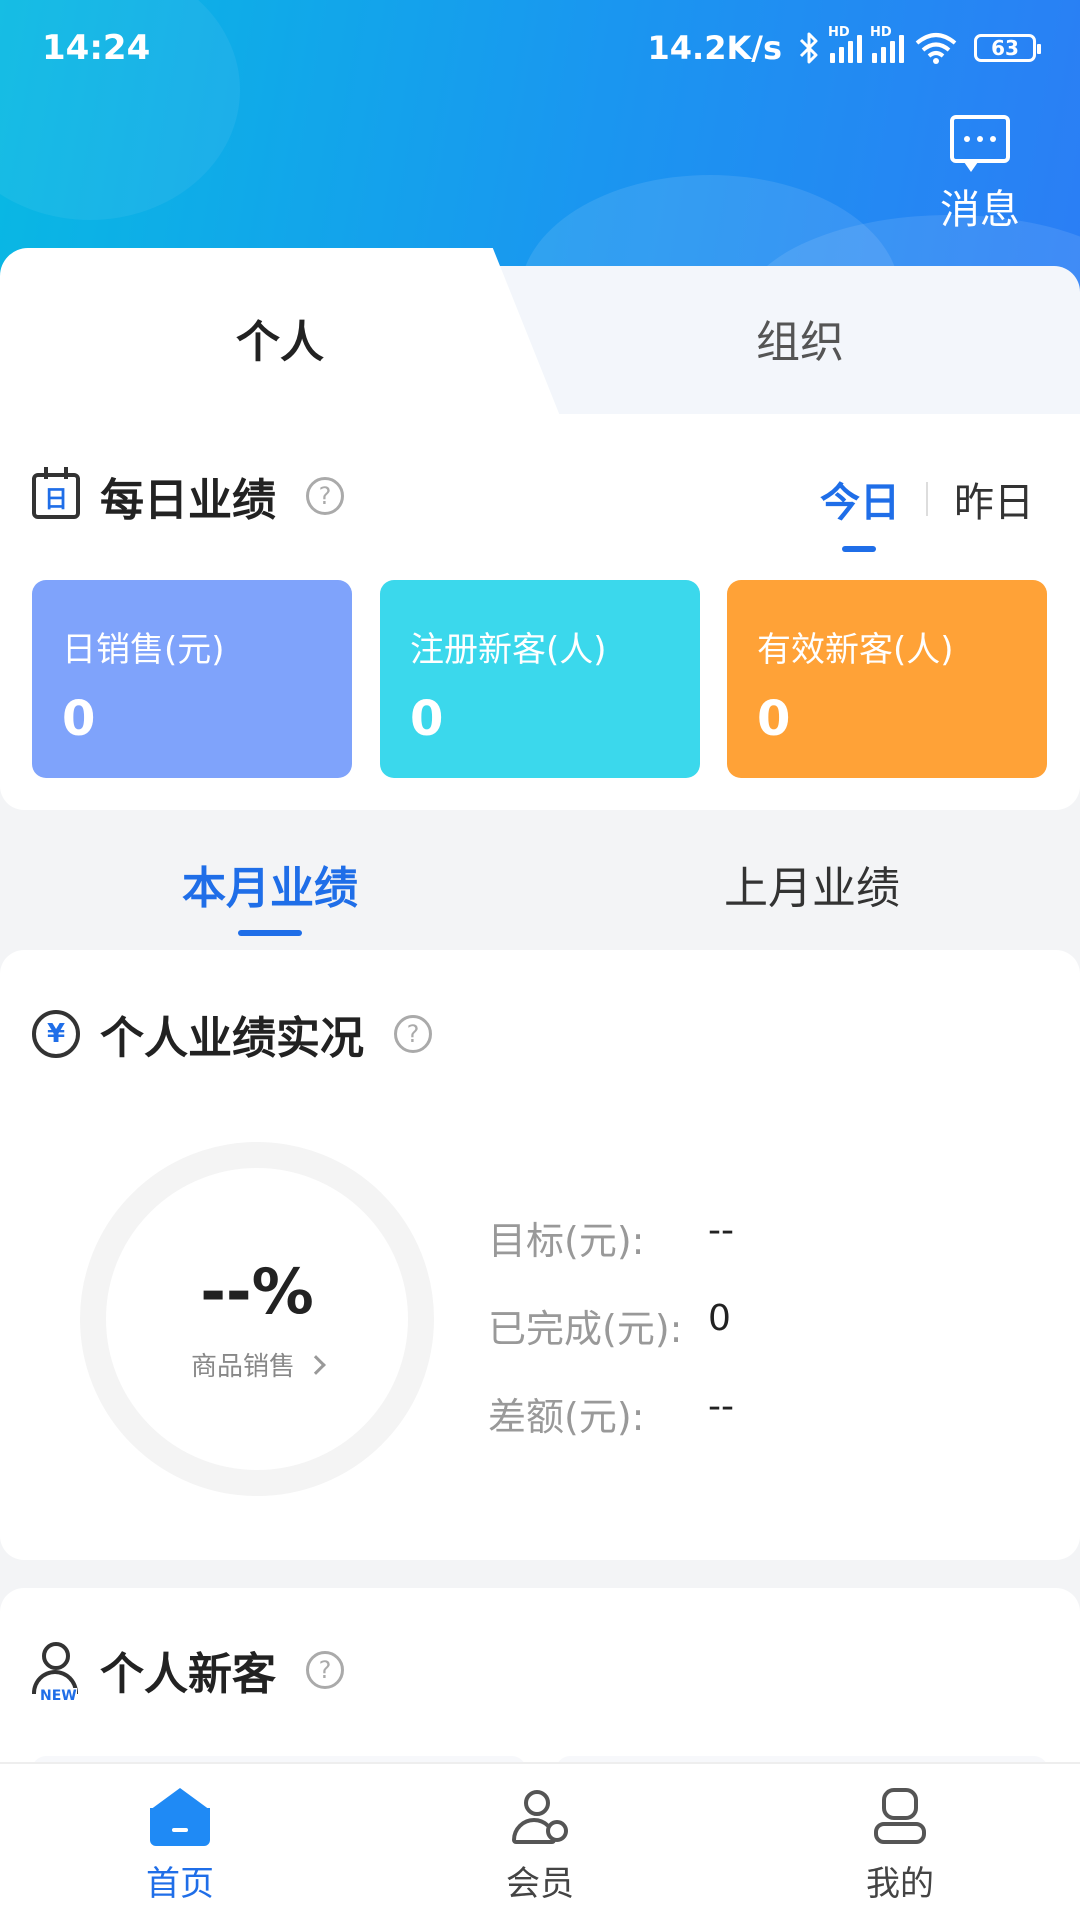  Describe the element at coordinates (855, 650) in the screenshot. I see `stat-label: 有效新客(人)` at that location.